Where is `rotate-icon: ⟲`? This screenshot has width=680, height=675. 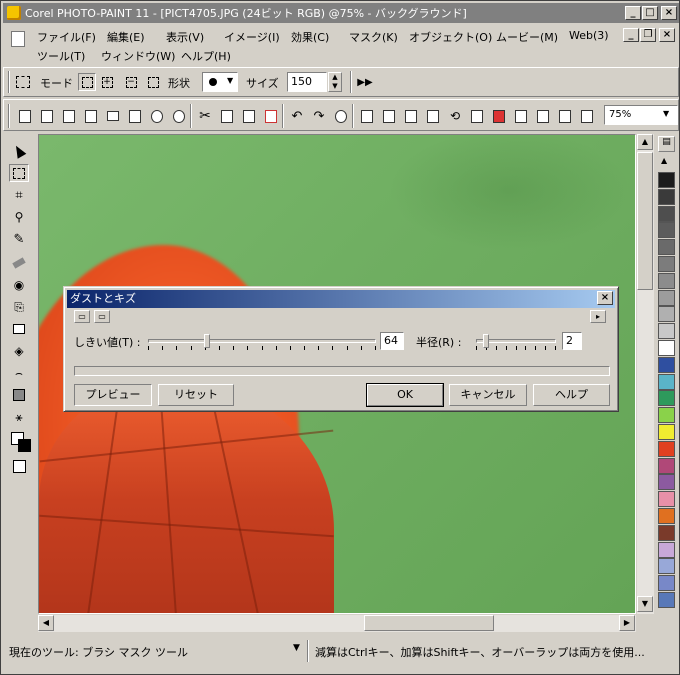 rotate-icon: ⟲ is located at coordinates (455, 116).